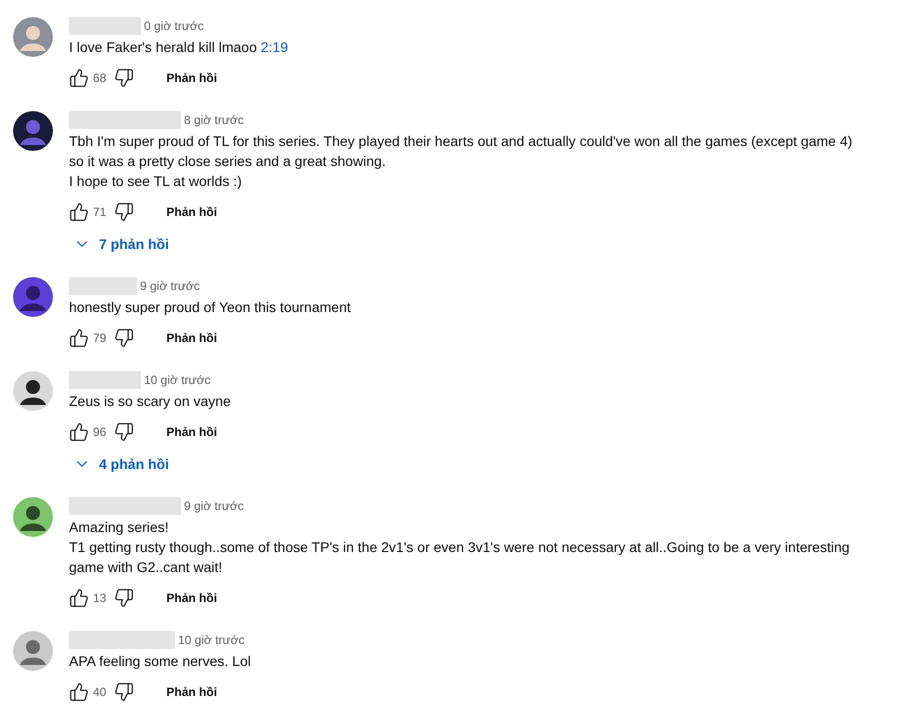  What do you see at coordinates (121, 464) in the screenshot?
I see `replies-button: 4 phản hồi` at bounding box center [121, 464].